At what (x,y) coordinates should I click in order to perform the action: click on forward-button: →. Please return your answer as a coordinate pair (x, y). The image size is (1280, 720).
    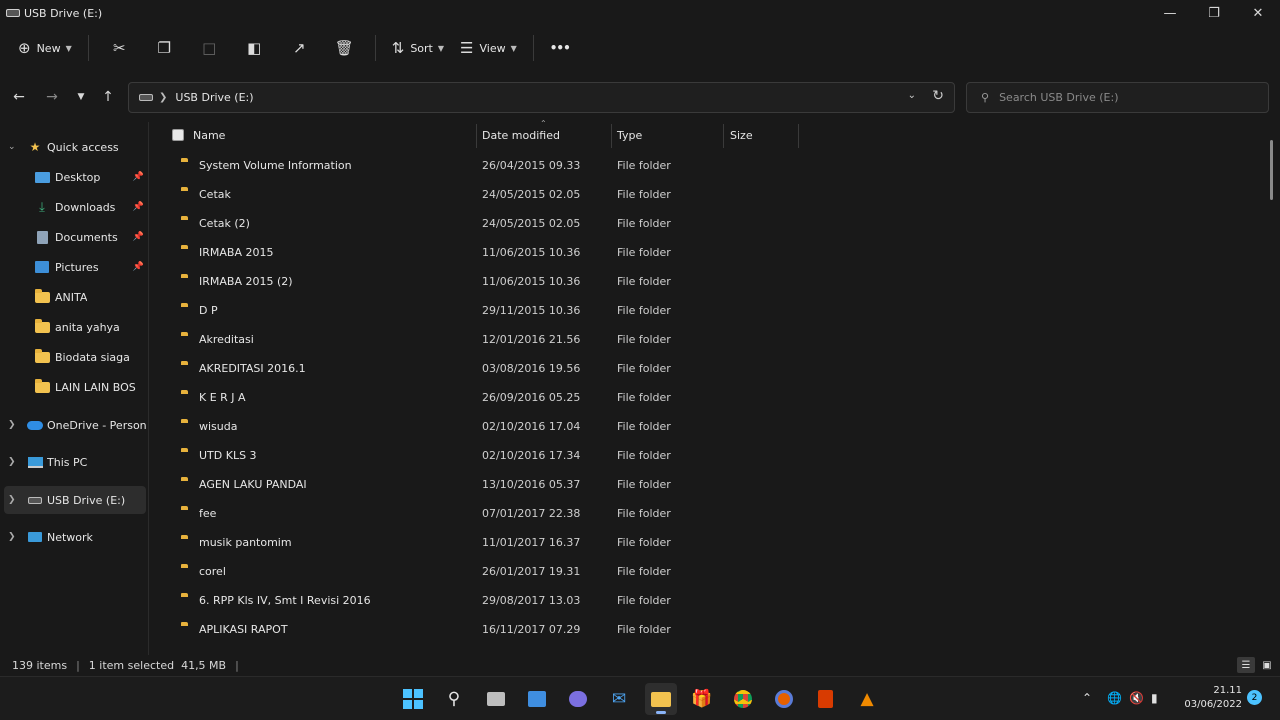
    Looking at the image, I should click on (52, 97).